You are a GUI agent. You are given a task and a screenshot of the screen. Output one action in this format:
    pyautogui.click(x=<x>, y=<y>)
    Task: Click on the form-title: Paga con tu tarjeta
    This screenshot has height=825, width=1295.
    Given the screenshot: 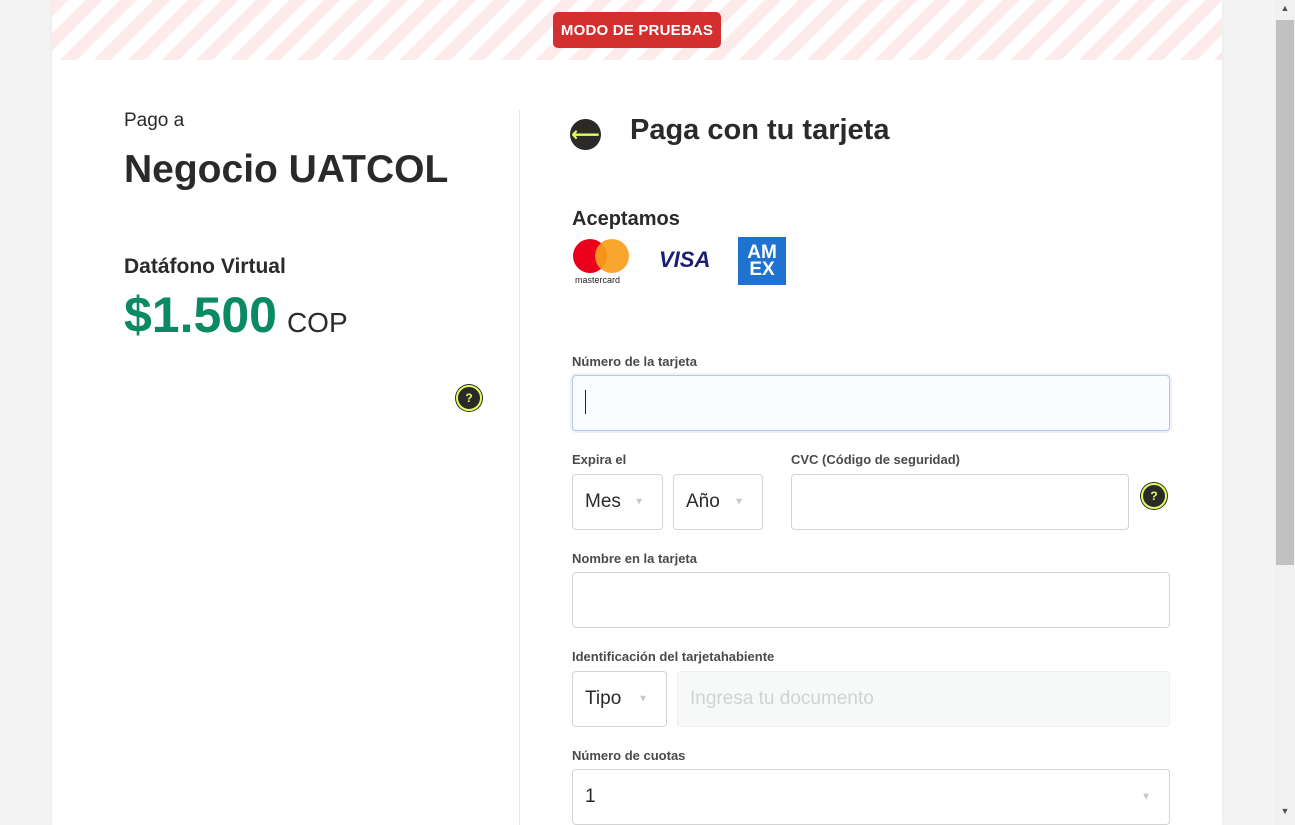 What is the action you would take?
    pyautogui.click(x=760, y=130)
    